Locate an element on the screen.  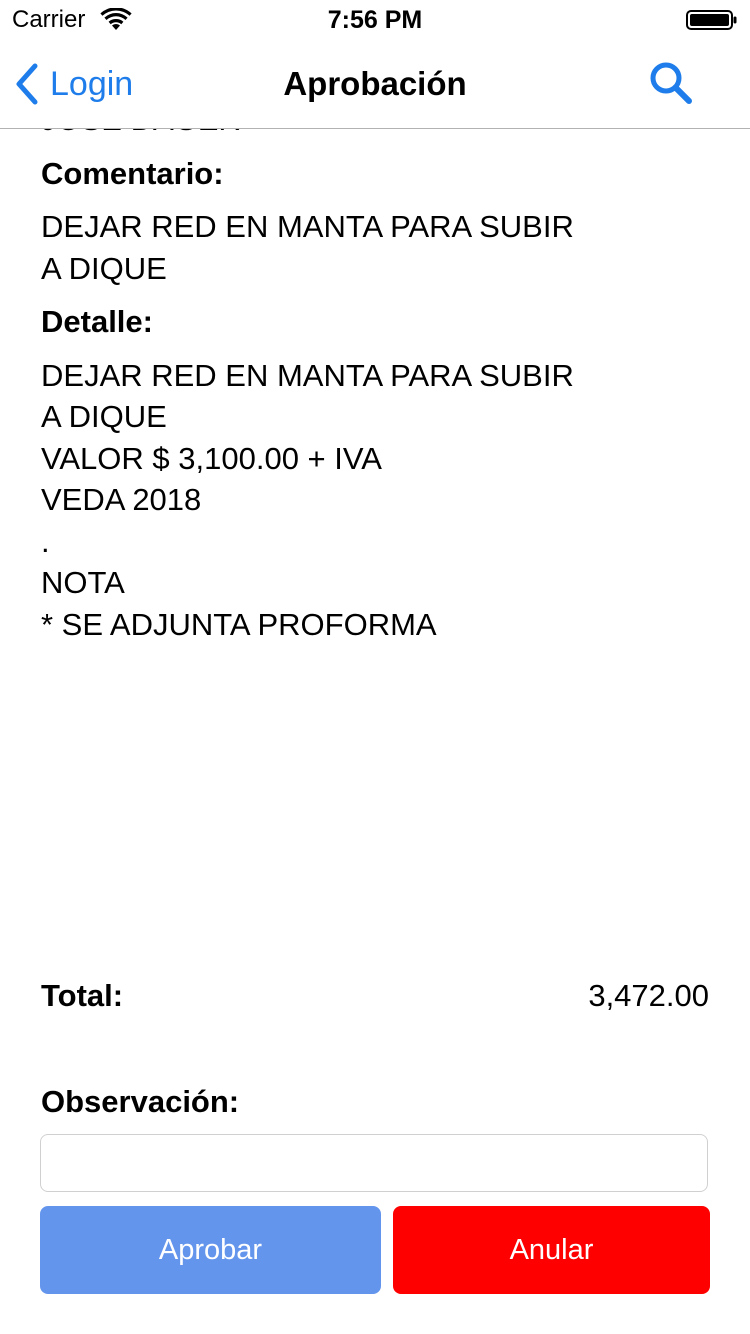
page-title: Aprobación is located at coordinates (375, 83).